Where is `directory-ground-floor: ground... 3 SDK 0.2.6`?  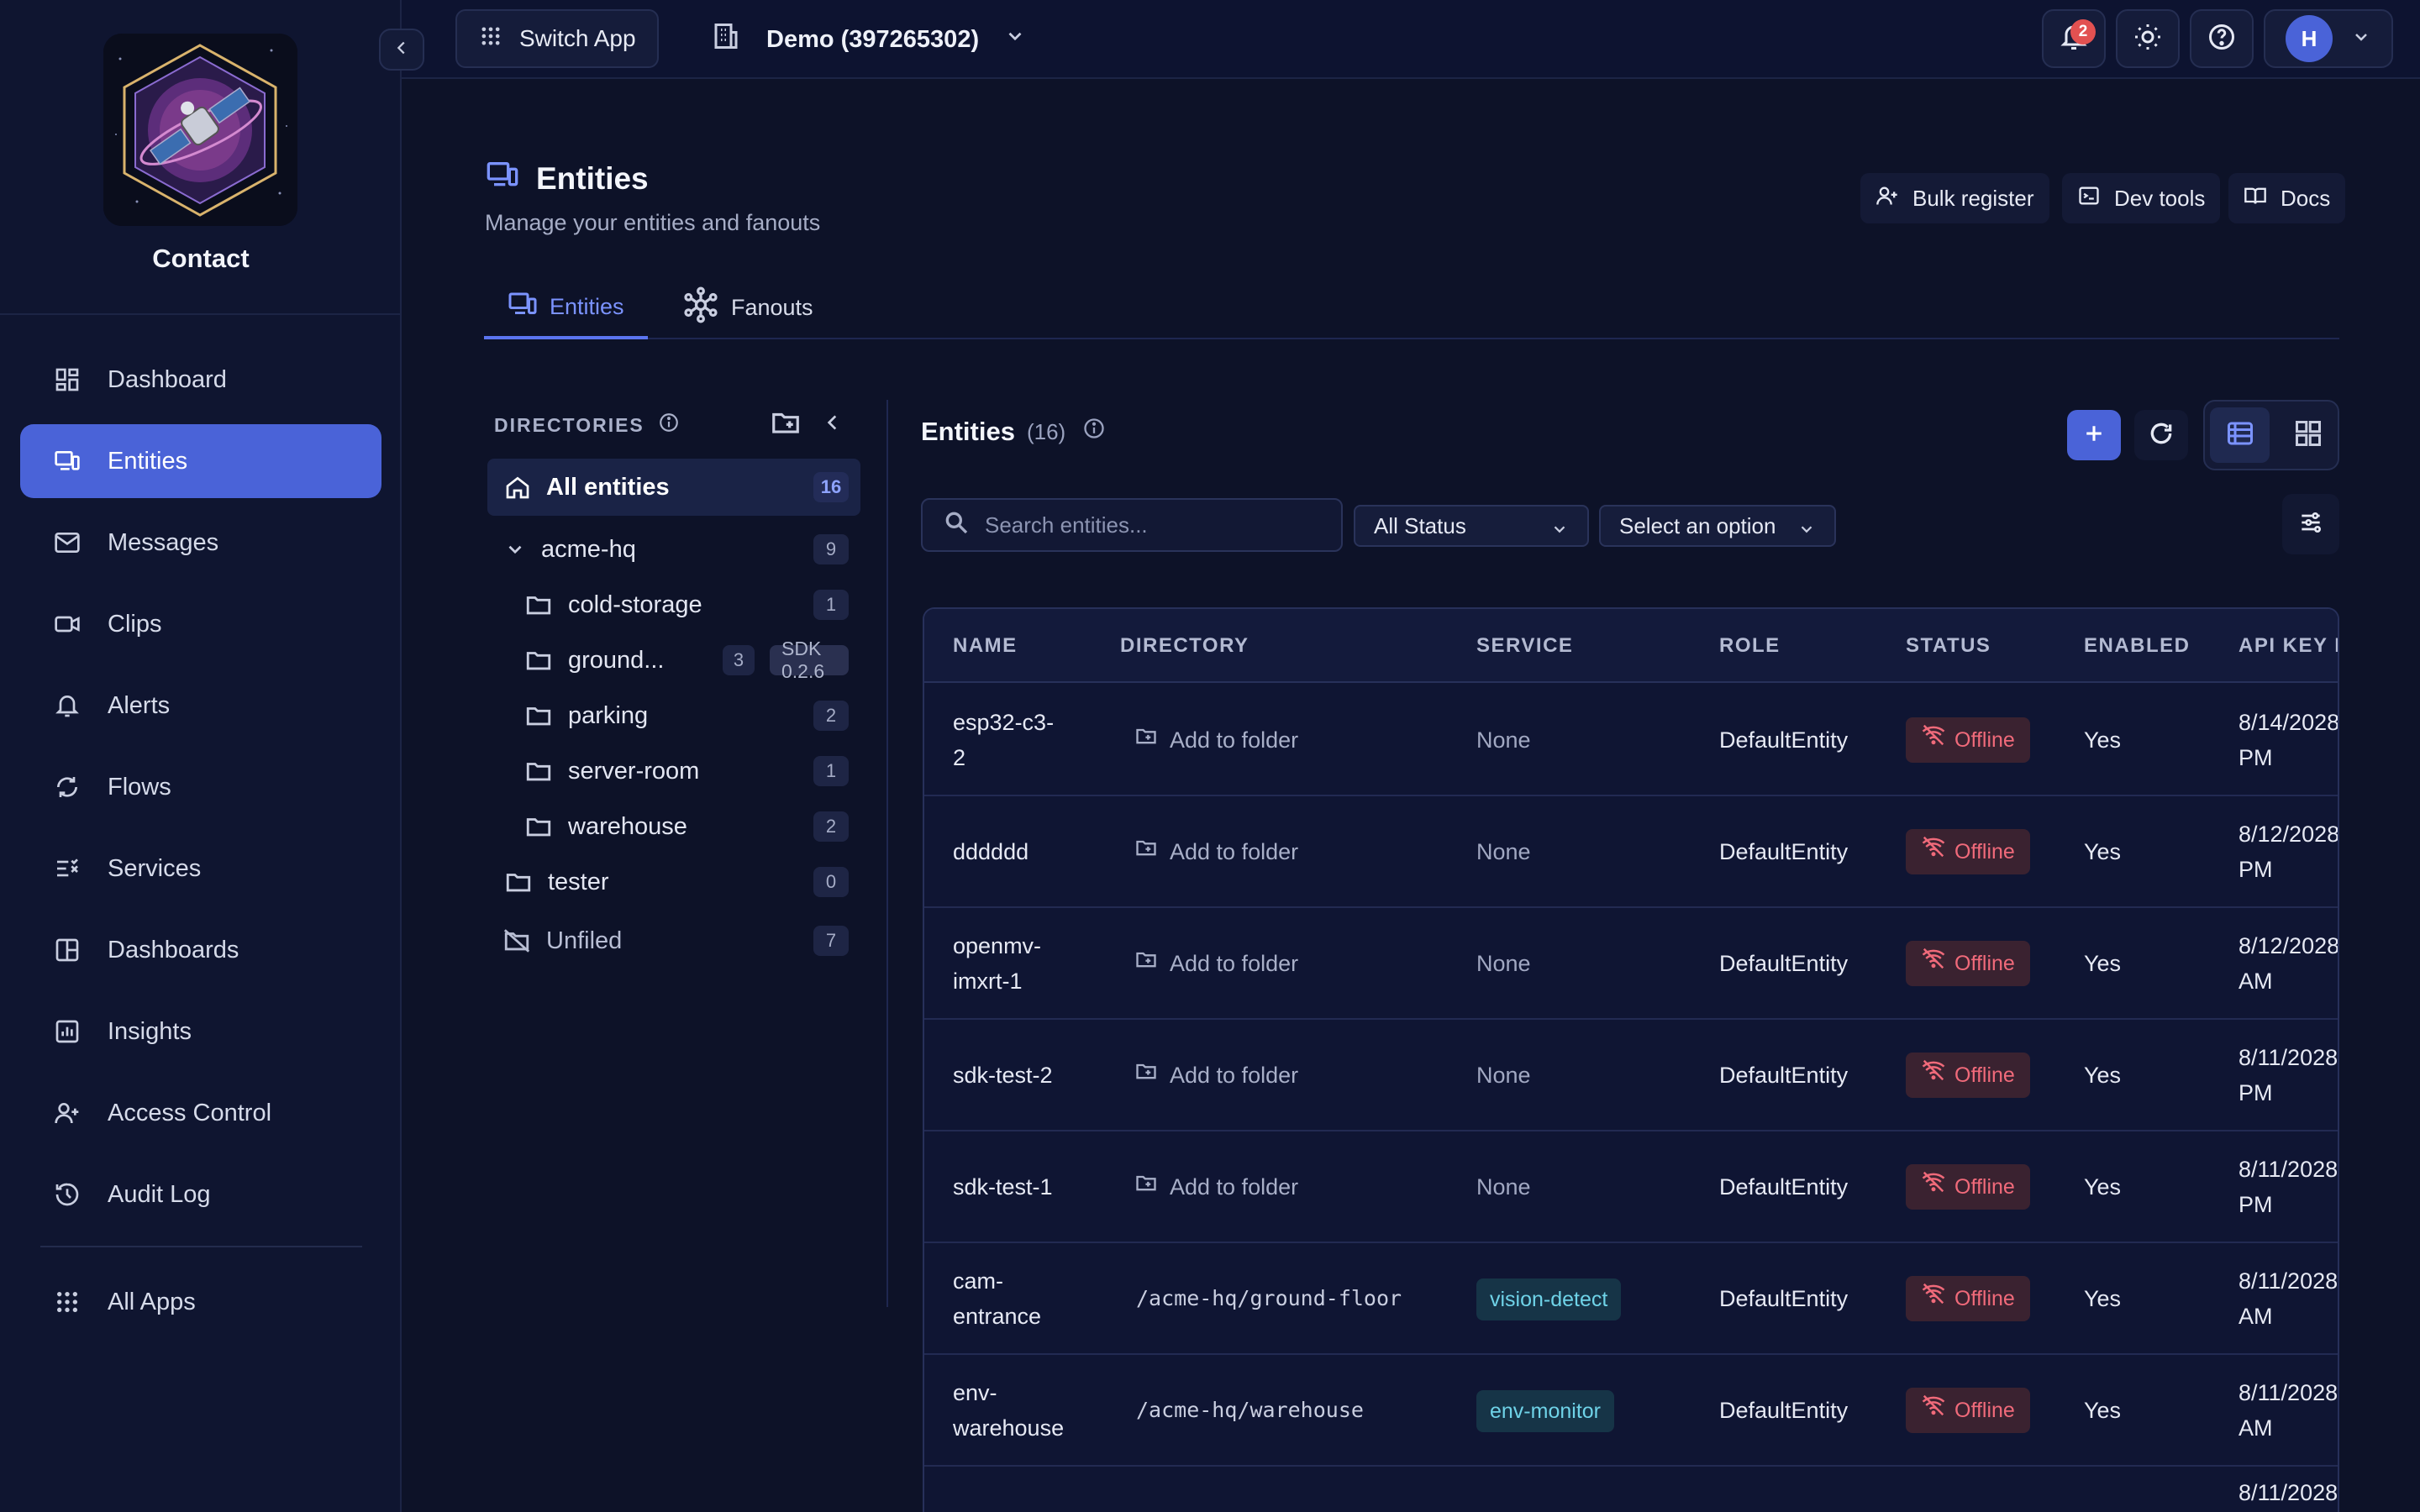 directory-ground-floor: ground... 3 SDK 0.2.6 is located at coordinates (687, 660).